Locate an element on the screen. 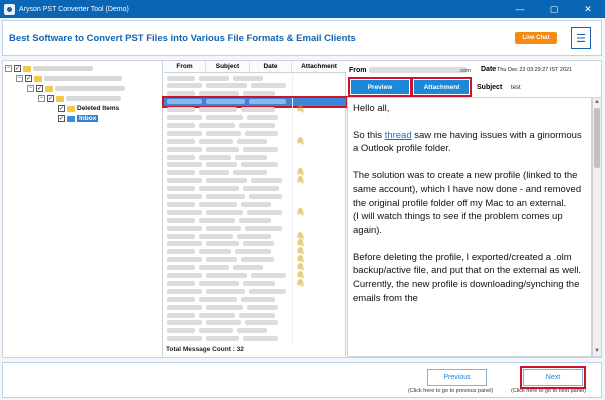  from-domain: .com is located at coordinates (465, 71).